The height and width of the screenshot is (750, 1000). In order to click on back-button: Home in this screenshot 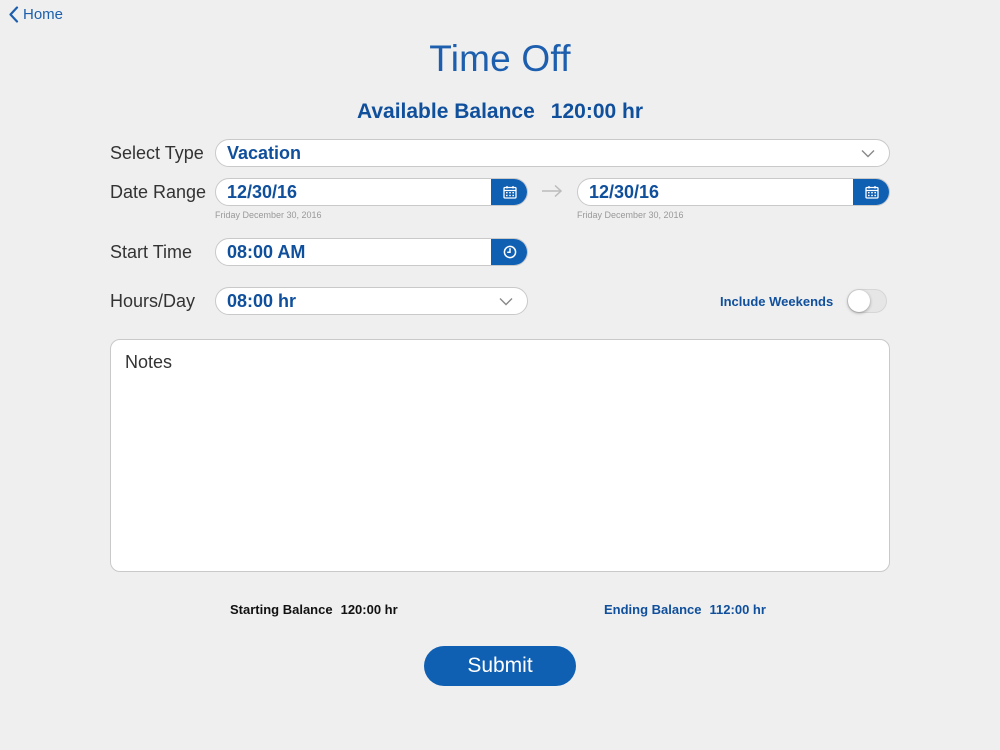, I will do `click(35, 14)`.